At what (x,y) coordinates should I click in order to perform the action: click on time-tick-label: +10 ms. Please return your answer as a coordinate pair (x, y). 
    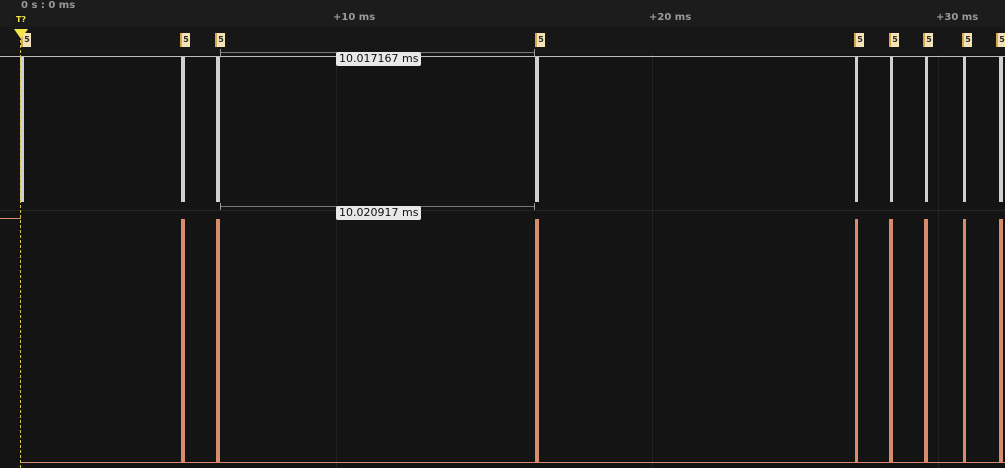
    Looking at the image, I should click on (354, 17).